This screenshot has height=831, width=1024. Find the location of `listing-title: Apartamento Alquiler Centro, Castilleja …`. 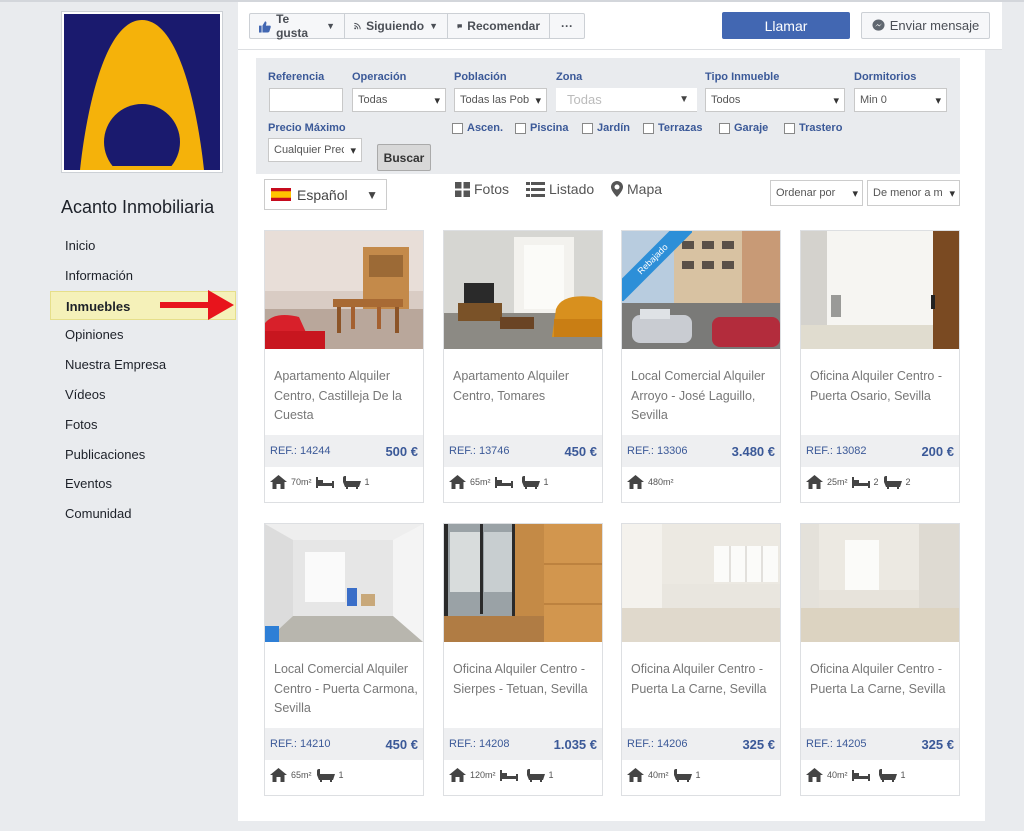

listing-title: Apartamento Alquiler Centro, Castilleja … is located at coordinates (346, 401).